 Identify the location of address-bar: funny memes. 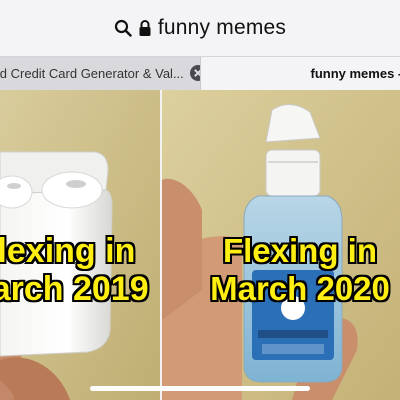
(200, 28).